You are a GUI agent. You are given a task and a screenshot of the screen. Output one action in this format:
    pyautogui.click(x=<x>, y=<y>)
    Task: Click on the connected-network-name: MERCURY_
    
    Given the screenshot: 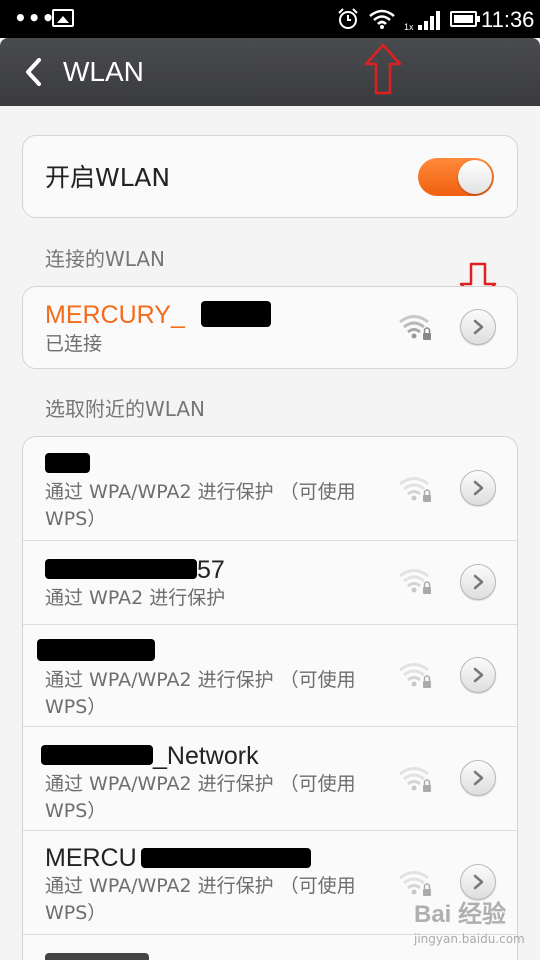 What is the action you would take?
    pyautogui.click(x=115, y=315)
    